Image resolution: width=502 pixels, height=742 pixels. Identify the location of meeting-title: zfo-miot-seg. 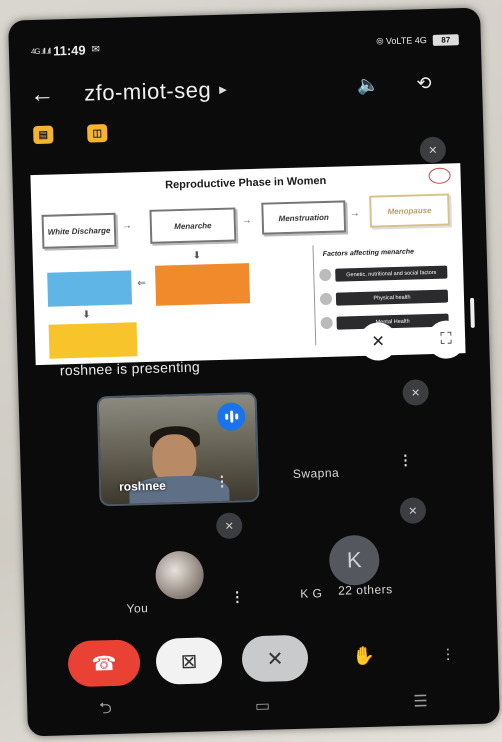
(148, 92).